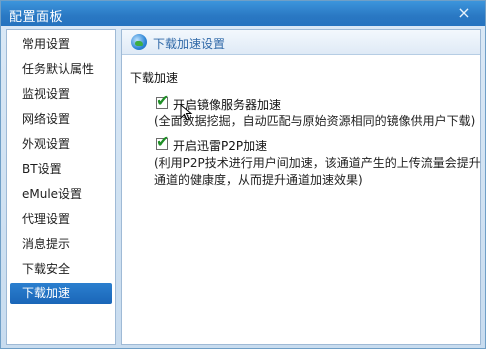 The width and height of the screenshot is (486, 349). I want to click on p2p-acceleration-label: 开启迅雷P2P加速, so click(220, 145).